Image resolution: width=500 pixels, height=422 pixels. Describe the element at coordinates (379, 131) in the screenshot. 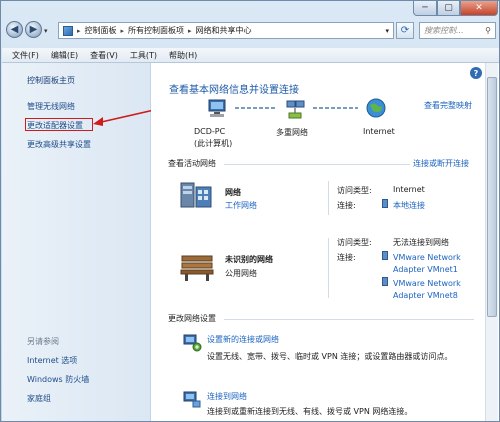

I see `internet-label: Internet` at that location.